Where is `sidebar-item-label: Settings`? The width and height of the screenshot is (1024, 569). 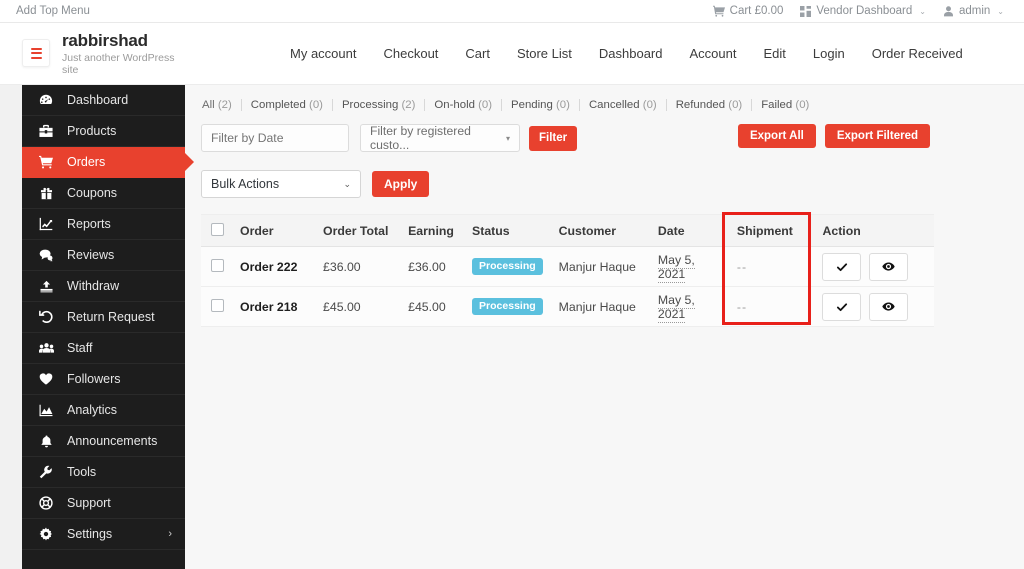 sidebar-item-label: Settings is located at coordinates (90, 534).